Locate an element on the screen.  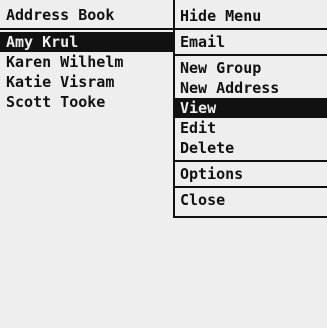
page-title: Address Book is located at coordinates (60, 15).